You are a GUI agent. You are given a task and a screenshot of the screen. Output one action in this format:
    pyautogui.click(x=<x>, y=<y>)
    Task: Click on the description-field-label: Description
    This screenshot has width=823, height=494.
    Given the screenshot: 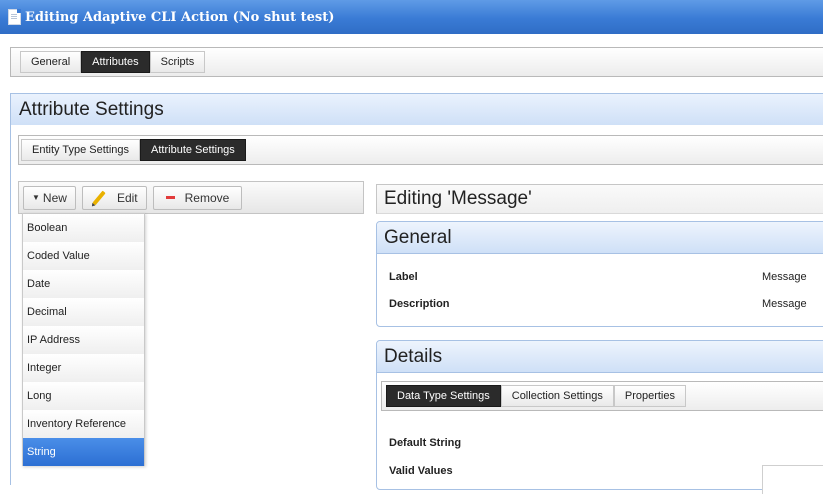 What is the action you would take?
    pyautogui.click(x=419, y=304)
    